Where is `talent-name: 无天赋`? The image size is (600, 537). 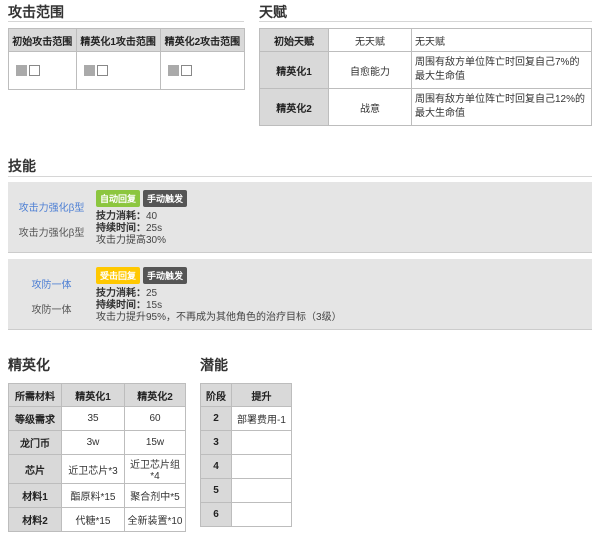 talent-name: 无天赋 is located at coordinates (370, 40).